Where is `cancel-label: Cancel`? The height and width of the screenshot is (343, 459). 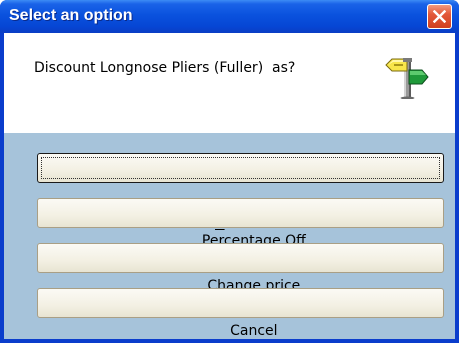
cancel-label: Cancel is located at coordinates (254, 331).